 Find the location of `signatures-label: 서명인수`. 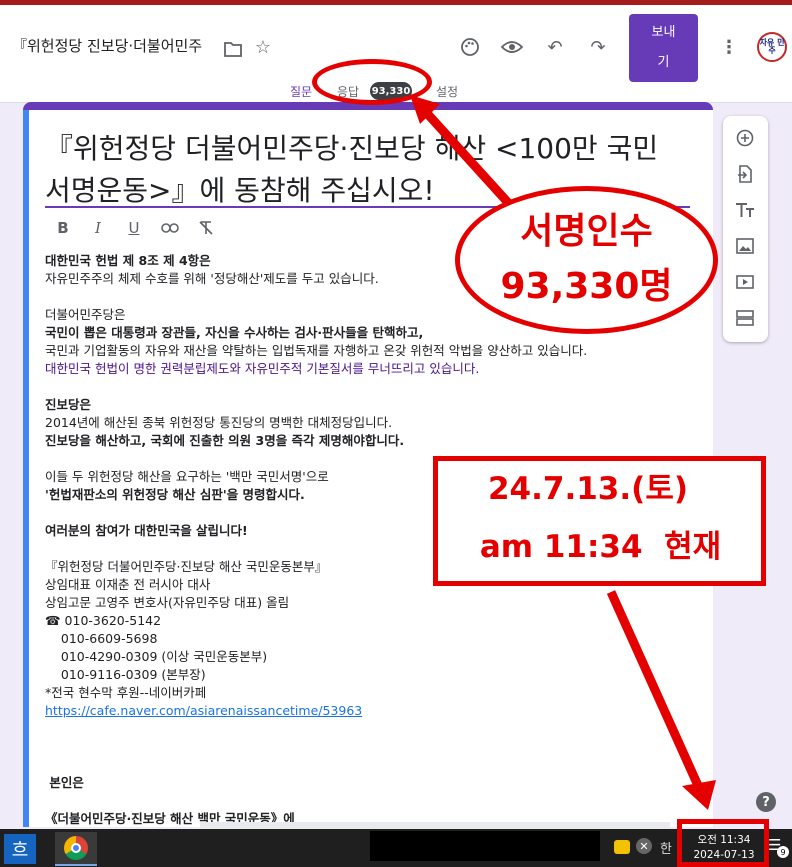

signatures-label: 서명인수 is located at coordinates (586, 231).